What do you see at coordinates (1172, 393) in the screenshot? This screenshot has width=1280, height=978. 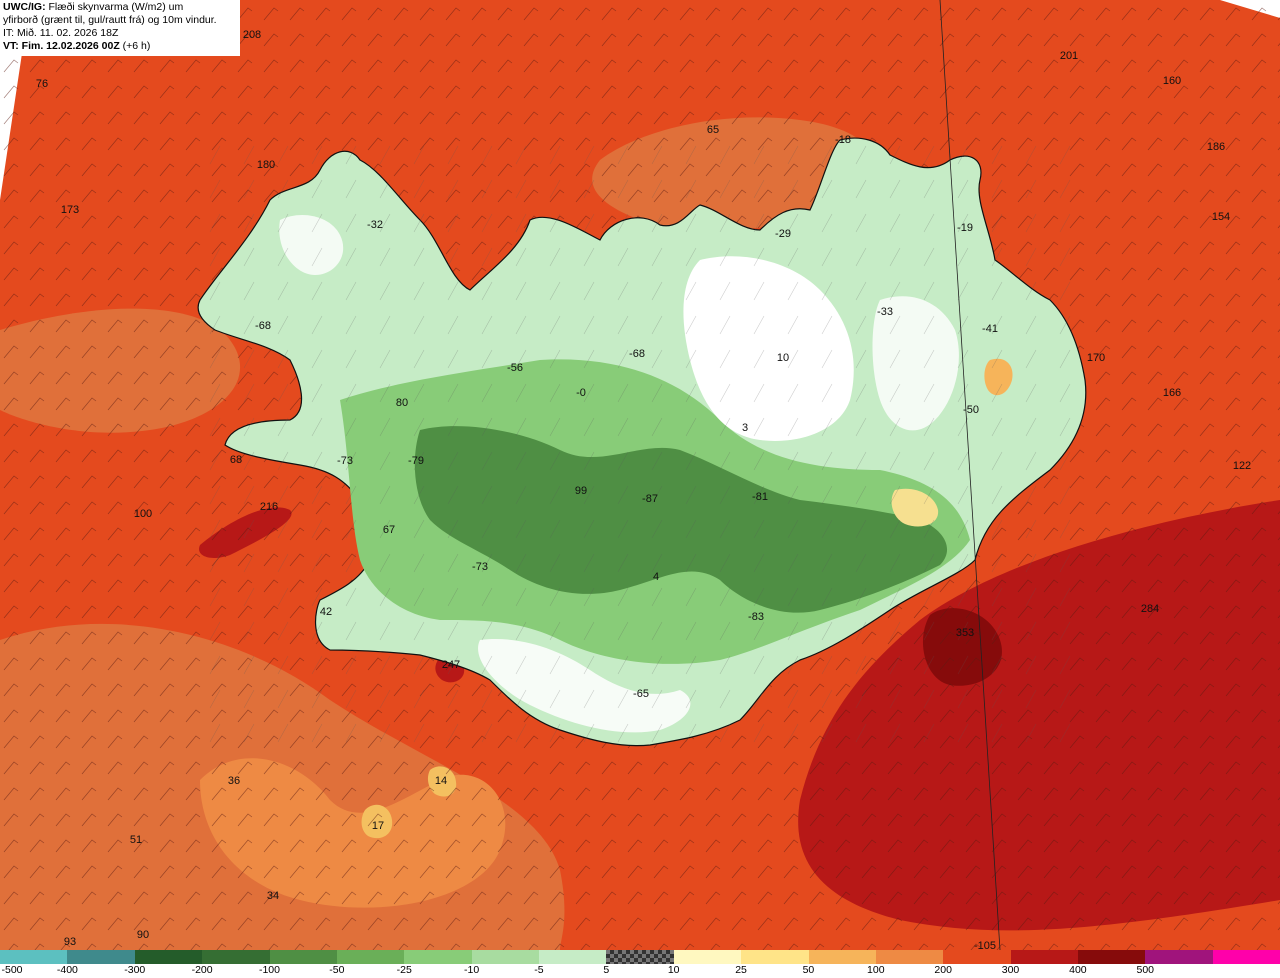 I see `flux-value: 166` at bounding box center [1172, 393].